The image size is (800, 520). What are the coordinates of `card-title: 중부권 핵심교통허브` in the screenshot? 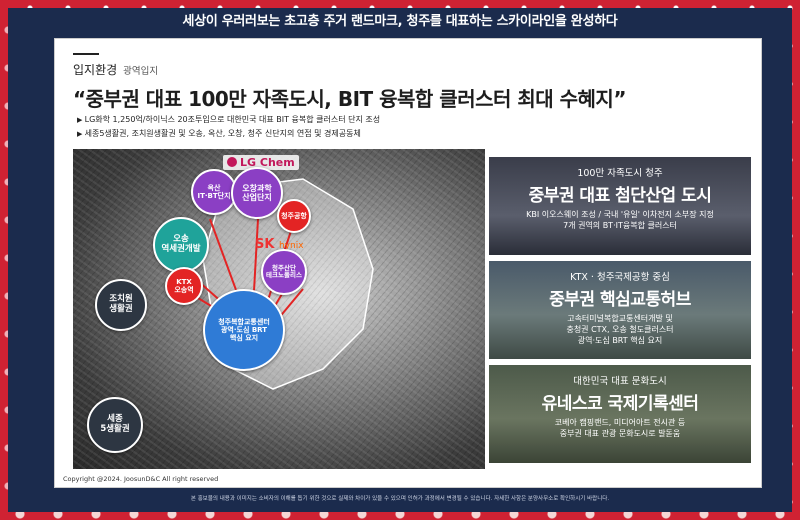 It's located at (620, 300).